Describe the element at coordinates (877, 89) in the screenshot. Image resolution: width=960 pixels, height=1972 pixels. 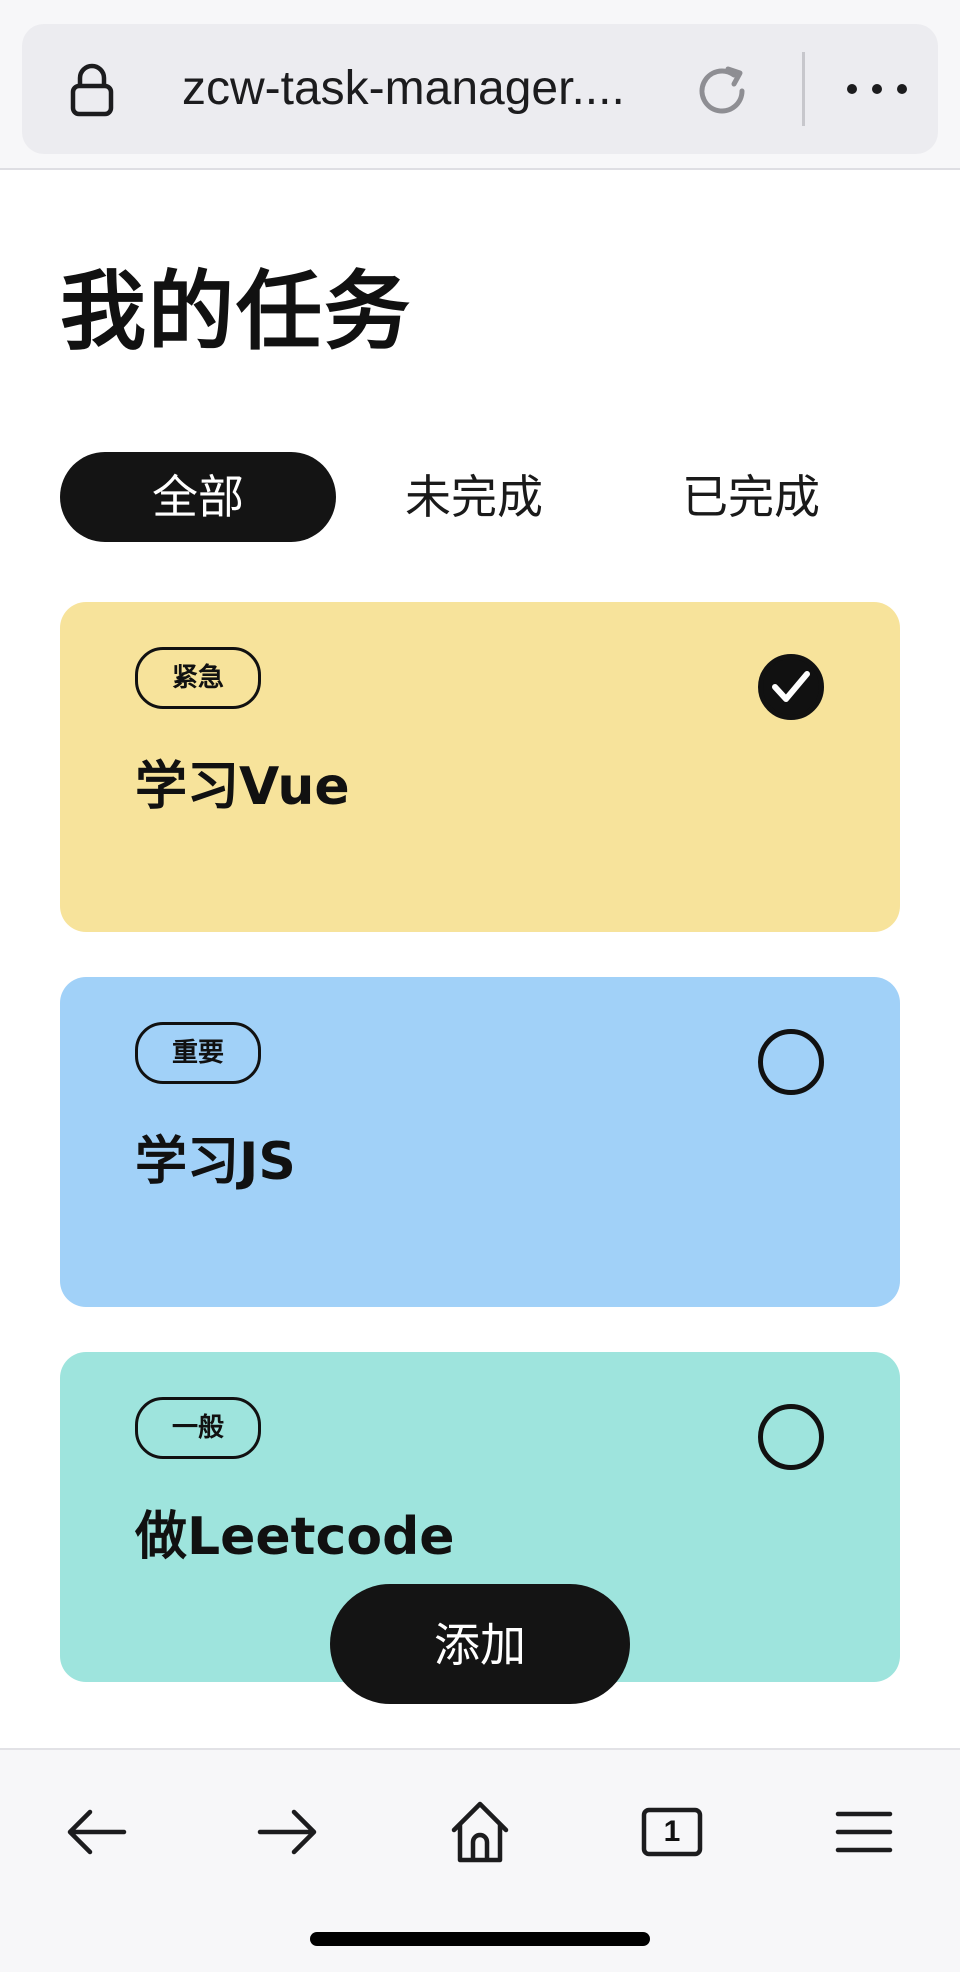
I see `more-icon` at that location.